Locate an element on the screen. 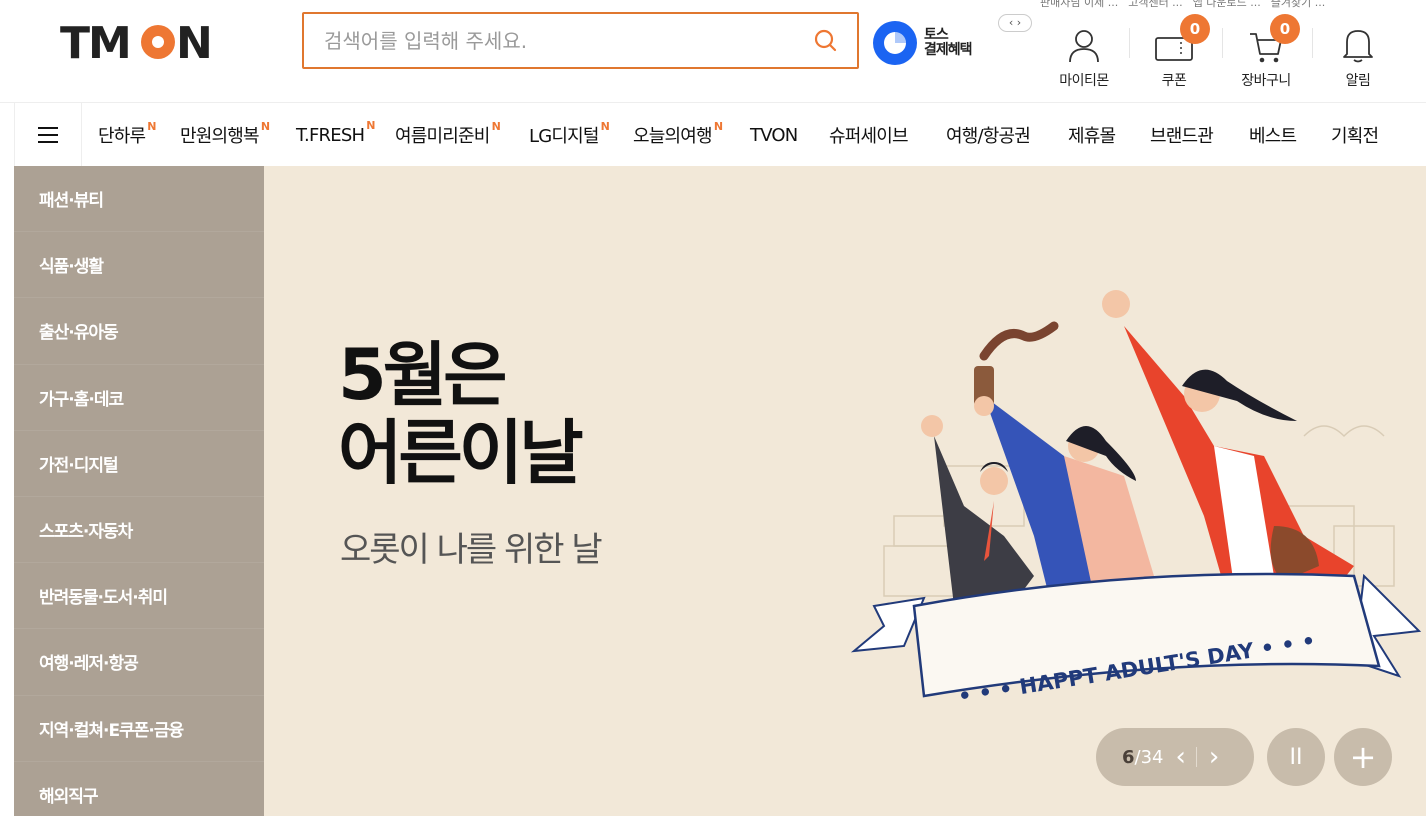 This screenshot has width=1426, height=828. pause-button: II is located at coordinates (1296, 757).